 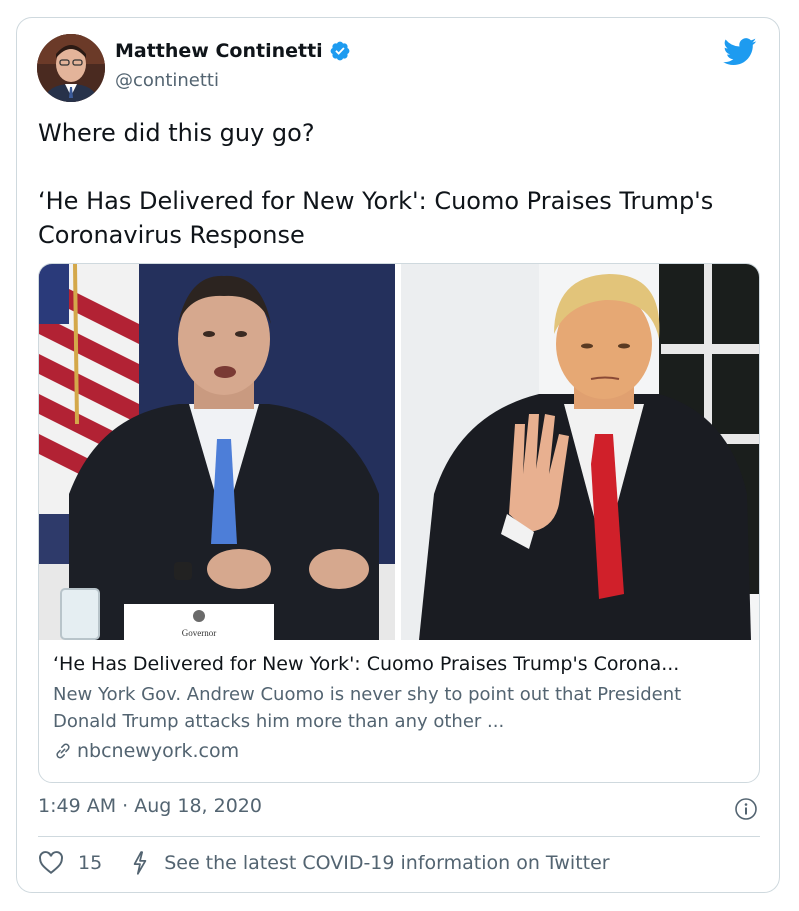 I want to click on avatar-image, so click(x=71, y=68).